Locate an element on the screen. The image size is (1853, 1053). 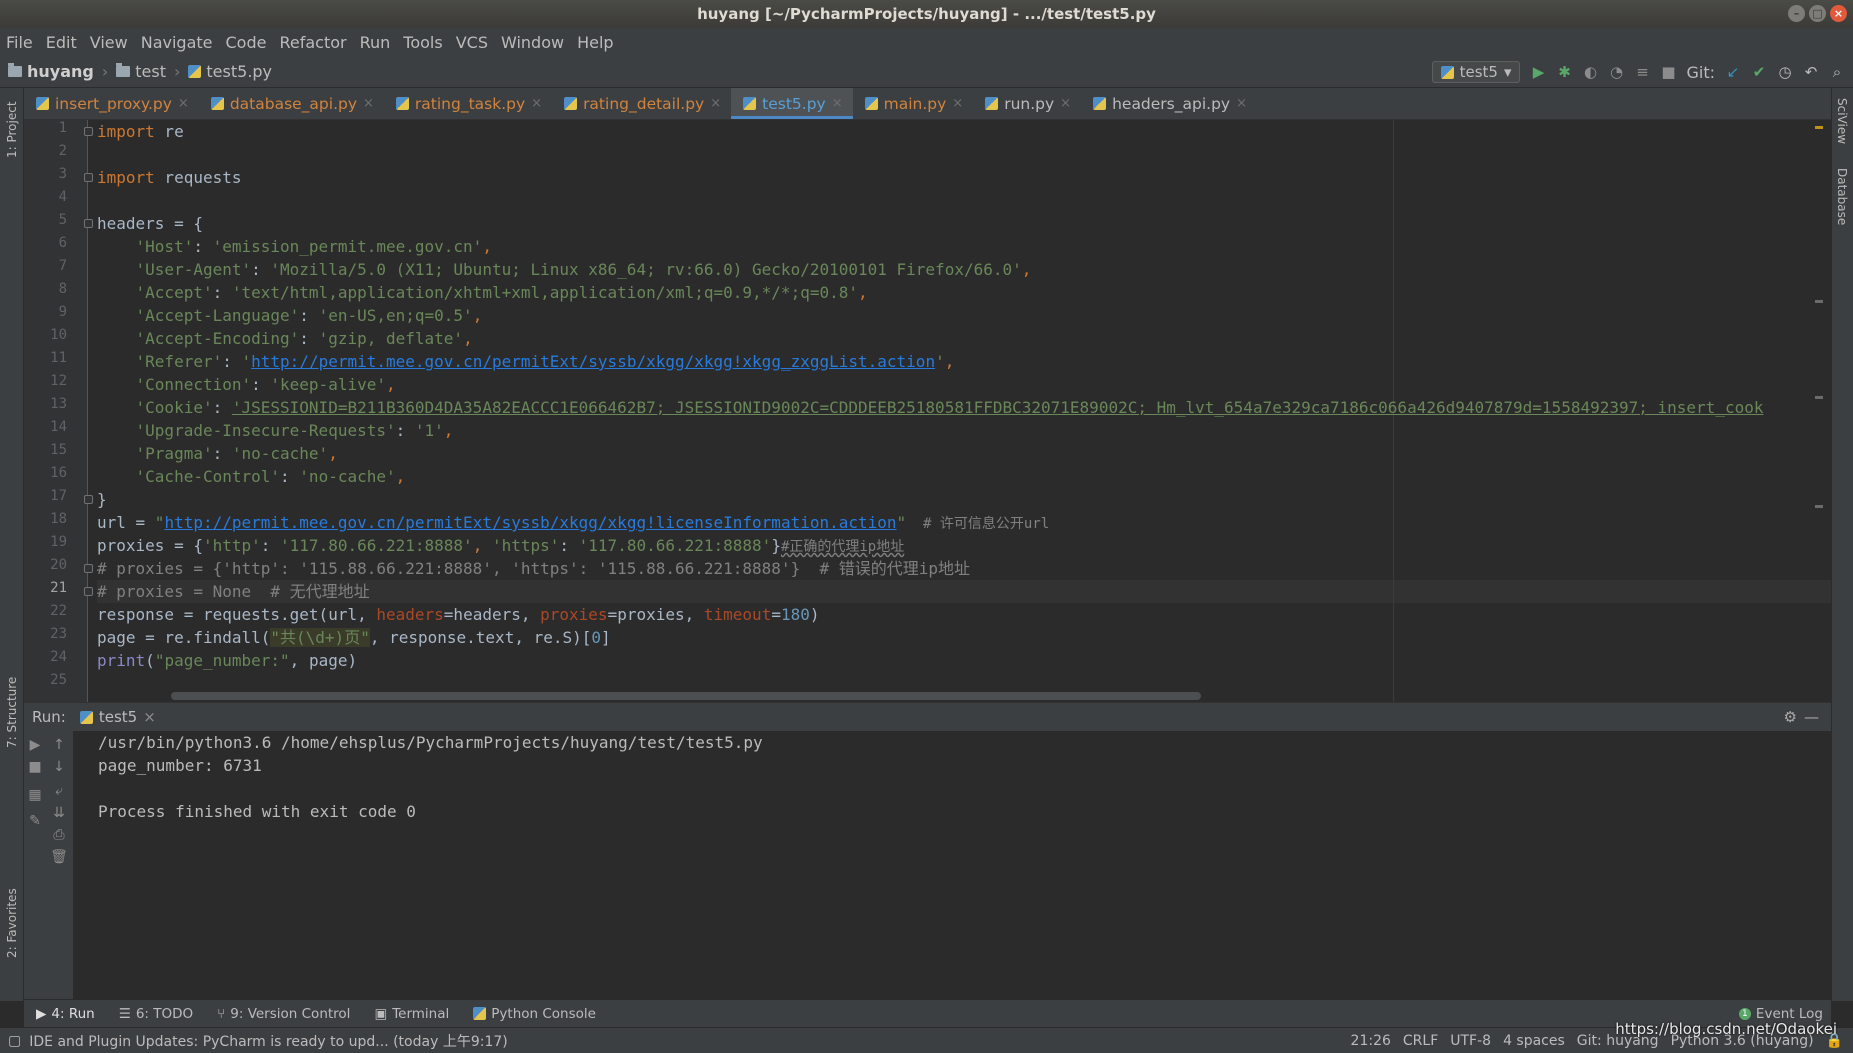
minimize-icon: – is located at coordinates (1796, 13).